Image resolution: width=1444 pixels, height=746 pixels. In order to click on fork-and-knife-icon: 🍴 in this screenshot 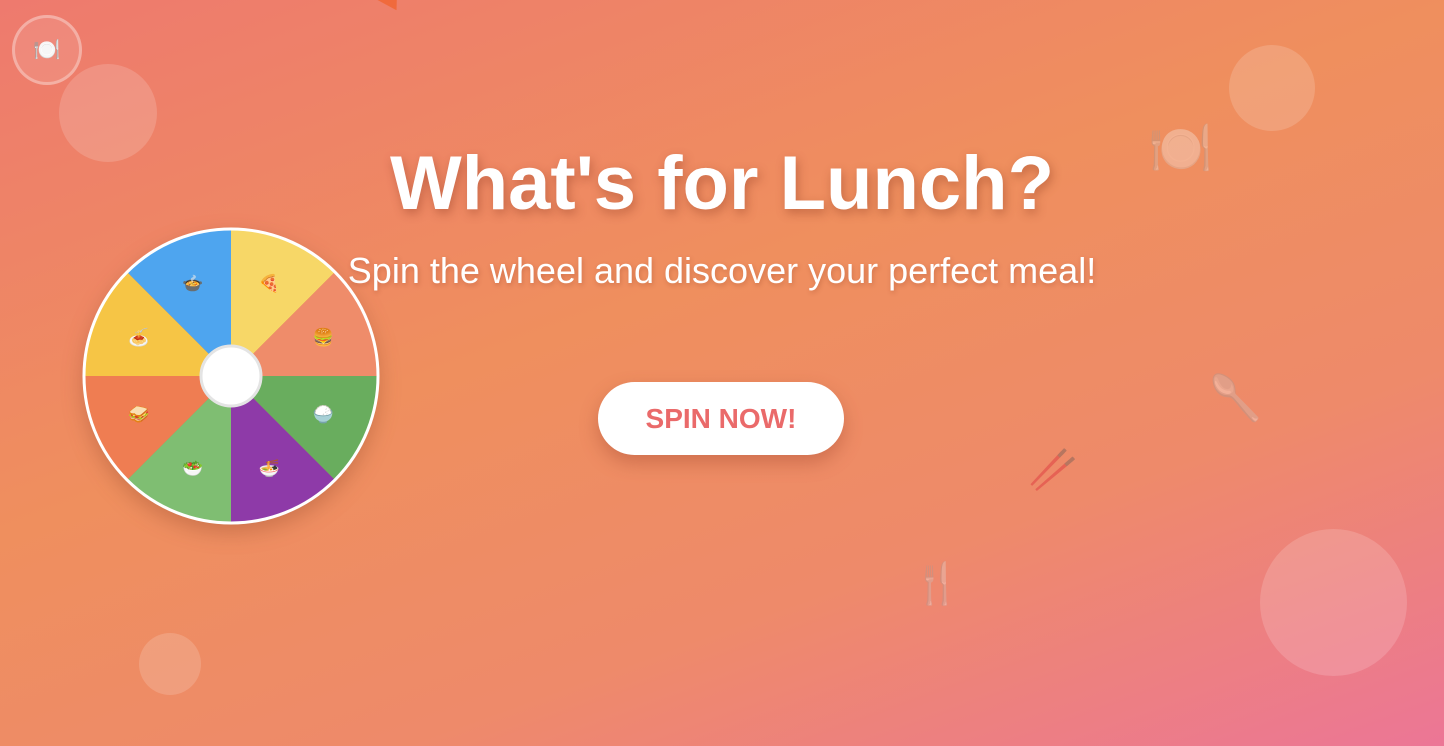, I will do `click(937, 584)`.